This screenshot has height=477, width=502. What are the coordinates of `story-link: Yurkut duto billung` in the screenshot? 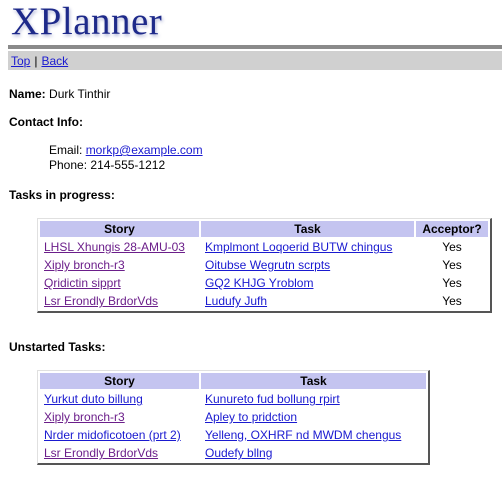 It's located at (93, 399).